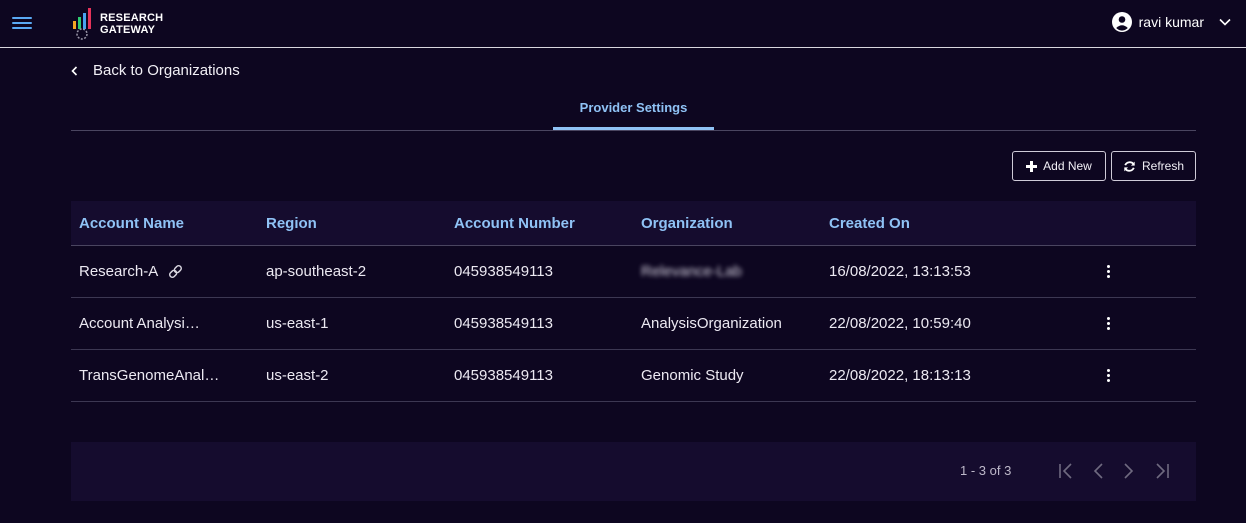  I want to click on add-new-button: Add New, so click(1059, 166).